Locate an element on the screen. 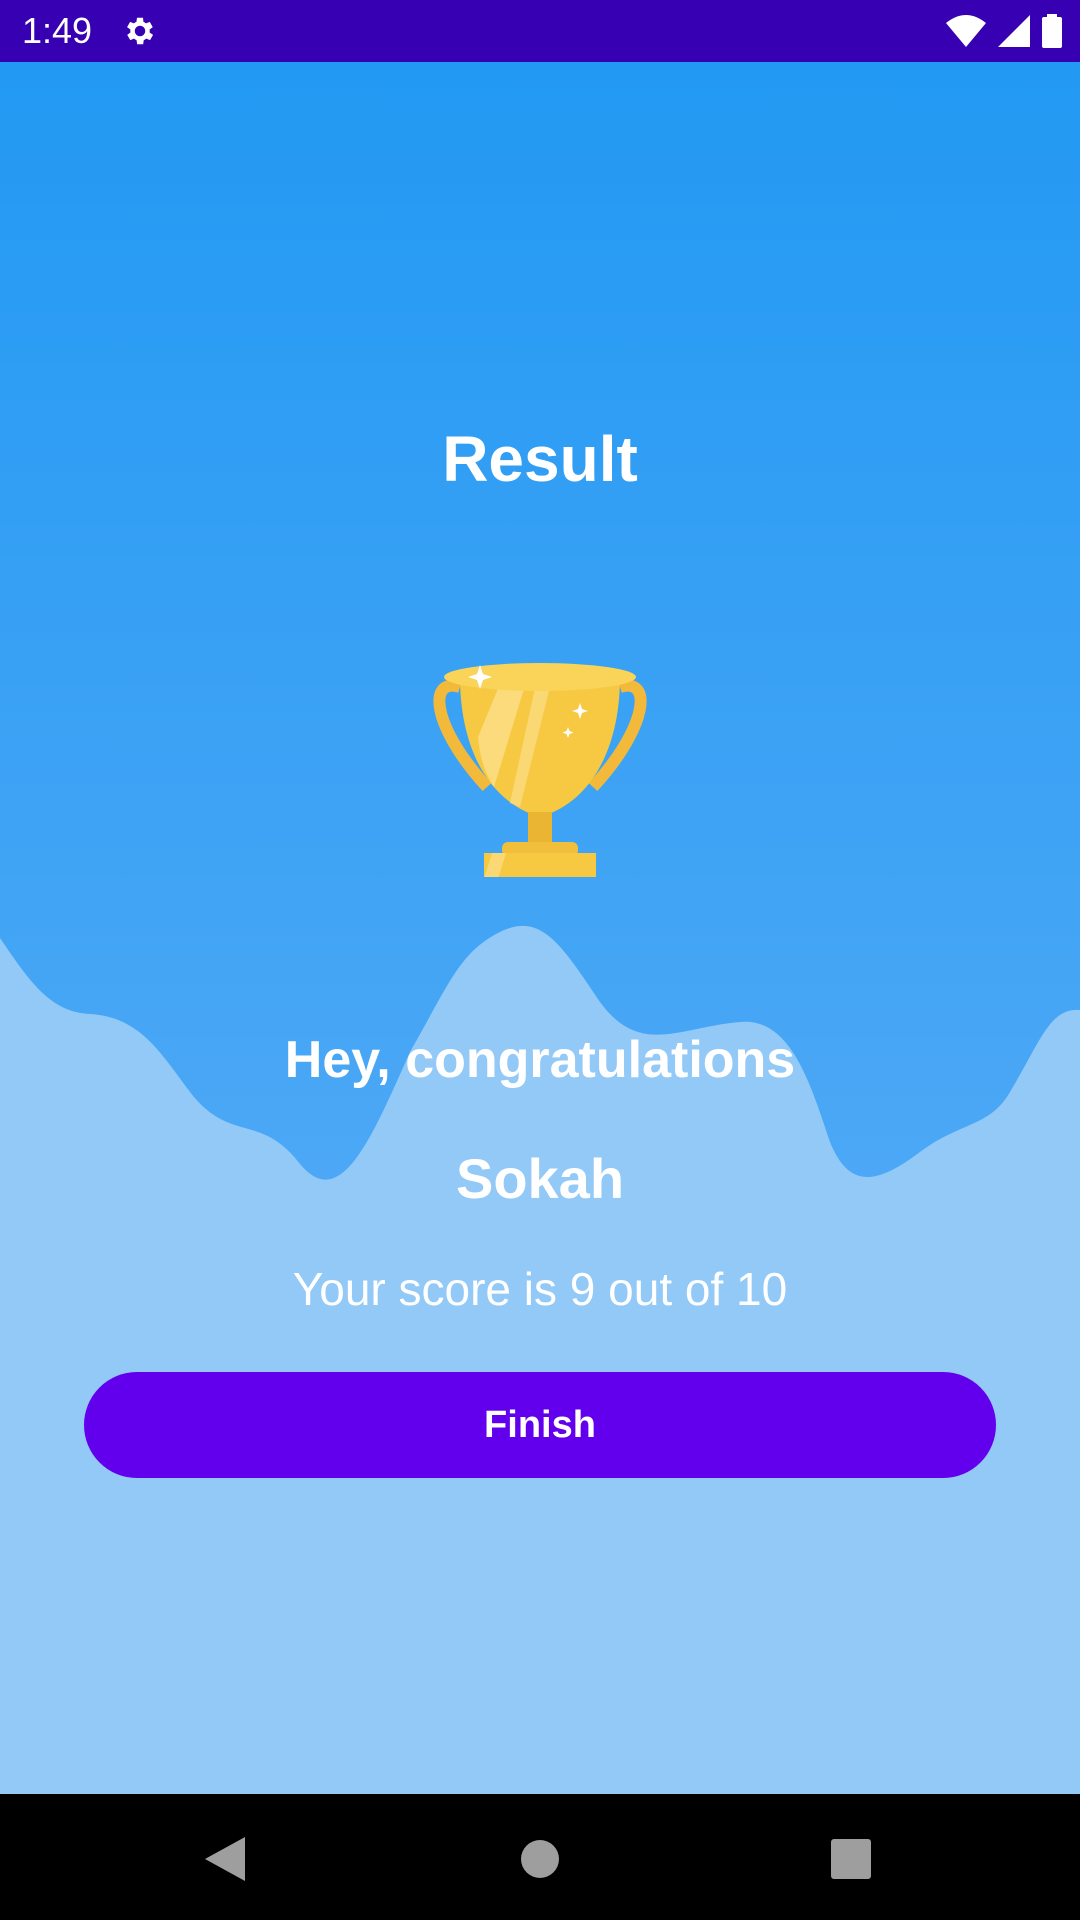 Image resolution: width=1080 pixels, height=1920 pixels. back-button is located at coordinates (225, 1859).